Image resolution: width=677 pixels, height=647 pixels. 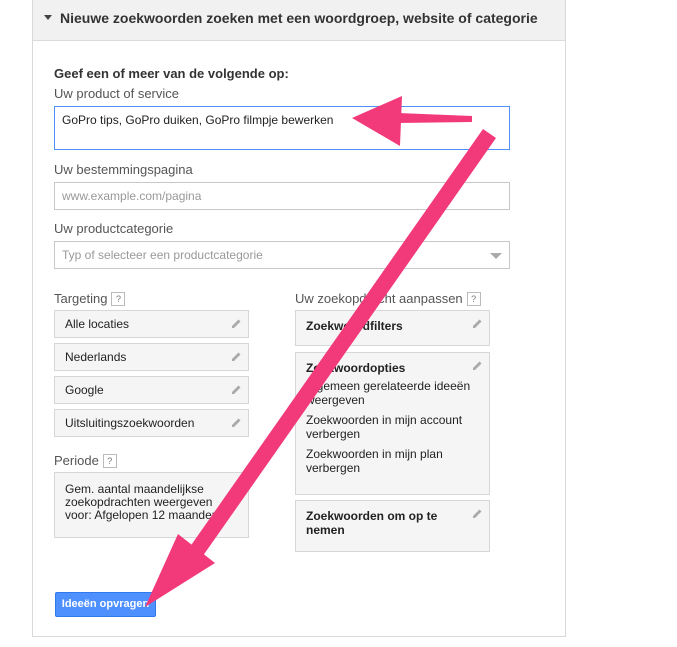 What do you see at coordinates (130, 423) in the screenshot?
I see `targeting-item-label: Uitsluitingszoekwoorden` at bounding box center [130, 423].